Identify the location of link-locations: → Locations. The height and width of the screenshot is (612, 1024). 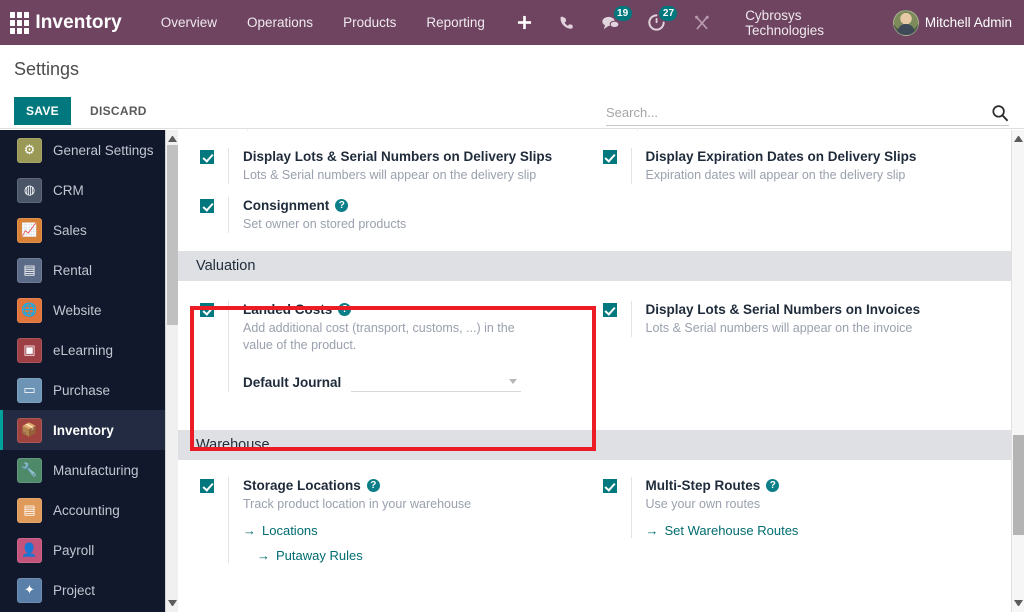
(414, 530).